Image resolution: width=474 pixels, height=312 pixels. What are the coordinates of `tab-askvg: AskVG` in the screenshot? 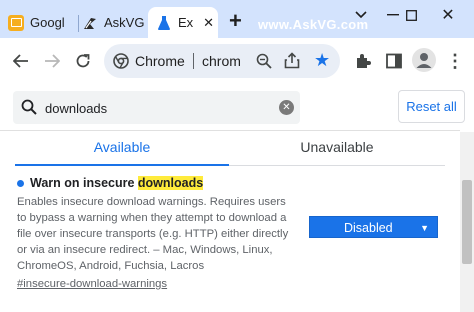 It's located at (113, 22).